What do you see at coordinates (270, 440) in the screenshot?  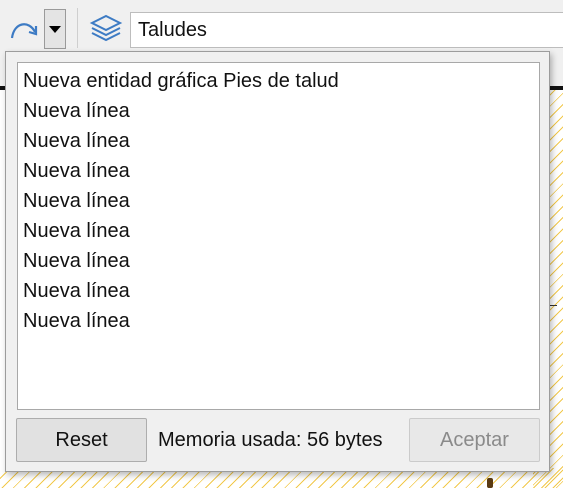 I see `memory-usage-label: Memoria usada: 56 bytes` at bounding box center [270, 440].